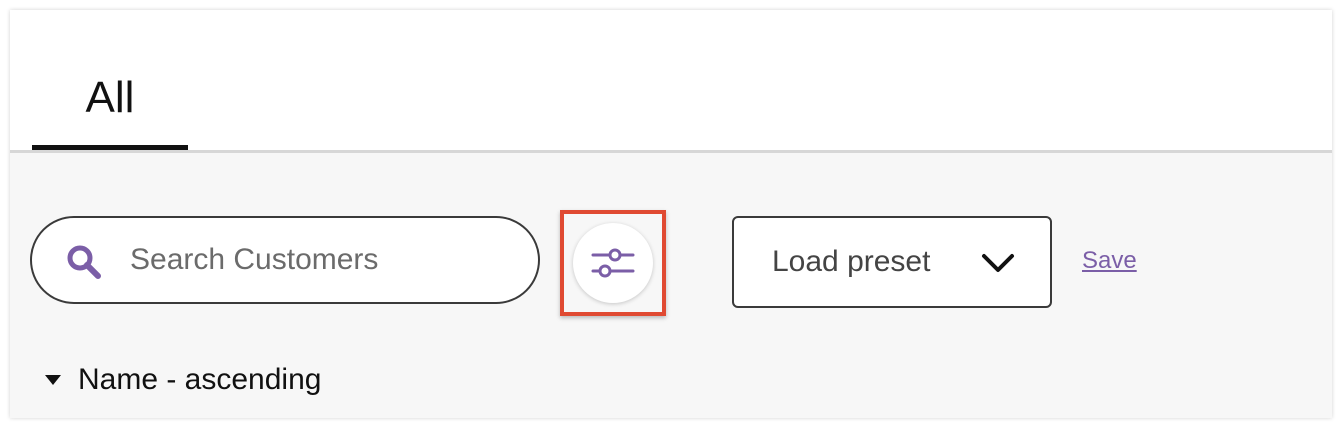 The width and height of the screenshot is (1342, 428). What do you see at coordinates (53, 380) in the screenshot?
I see `caret-down-icon` at bounding box center [53, 380].